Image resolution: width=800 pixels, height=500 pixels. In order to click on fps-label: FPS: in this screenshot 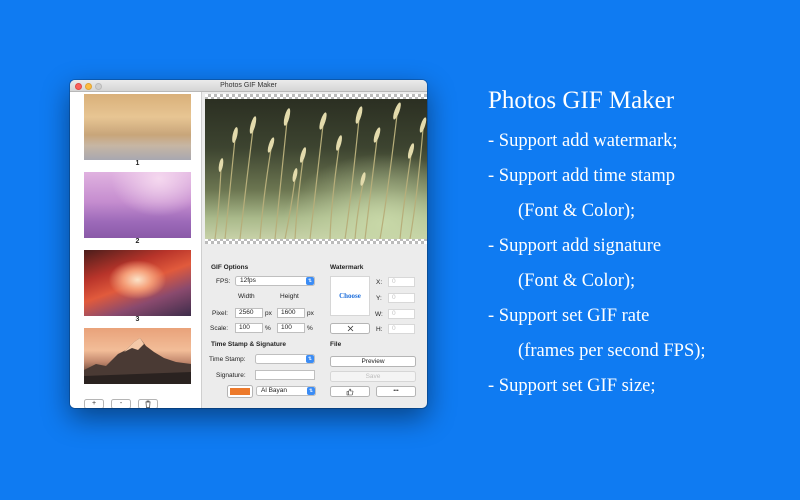, I will do `click(223, 281)`.